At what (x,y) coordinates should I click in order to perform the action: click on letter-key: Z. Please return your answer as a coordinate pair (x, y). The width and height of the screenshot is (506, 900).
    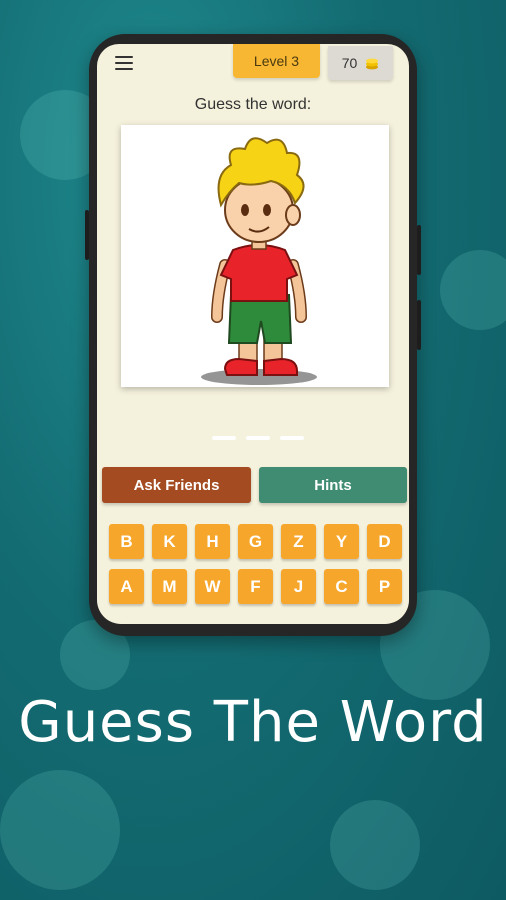
    Looking at the image, I should click on (298, 541).